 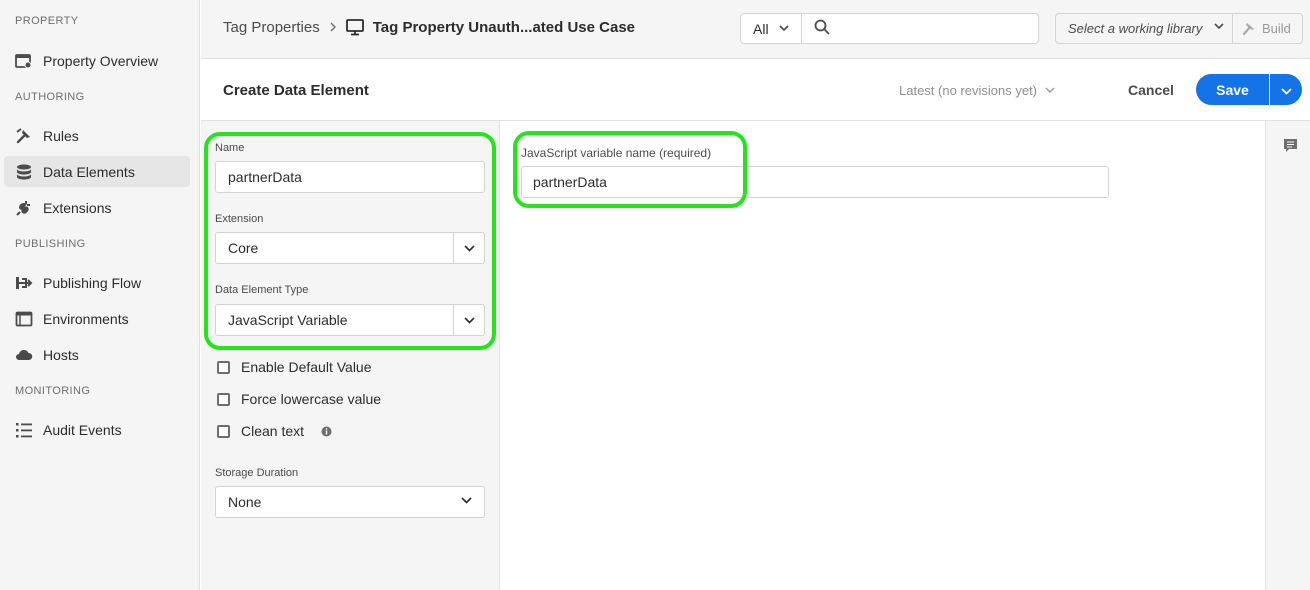 I want to click on sidebar-item-label: Audit Events, so click(x=82, y=429).